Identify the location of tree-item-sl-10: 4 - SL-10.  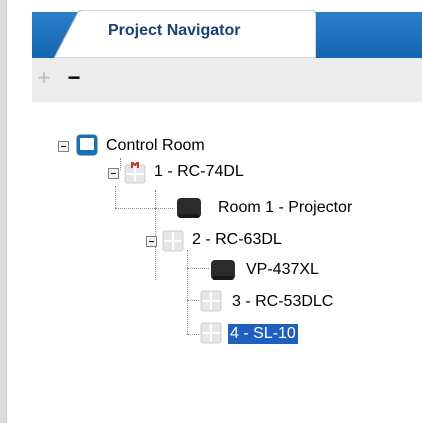
(300, 334).